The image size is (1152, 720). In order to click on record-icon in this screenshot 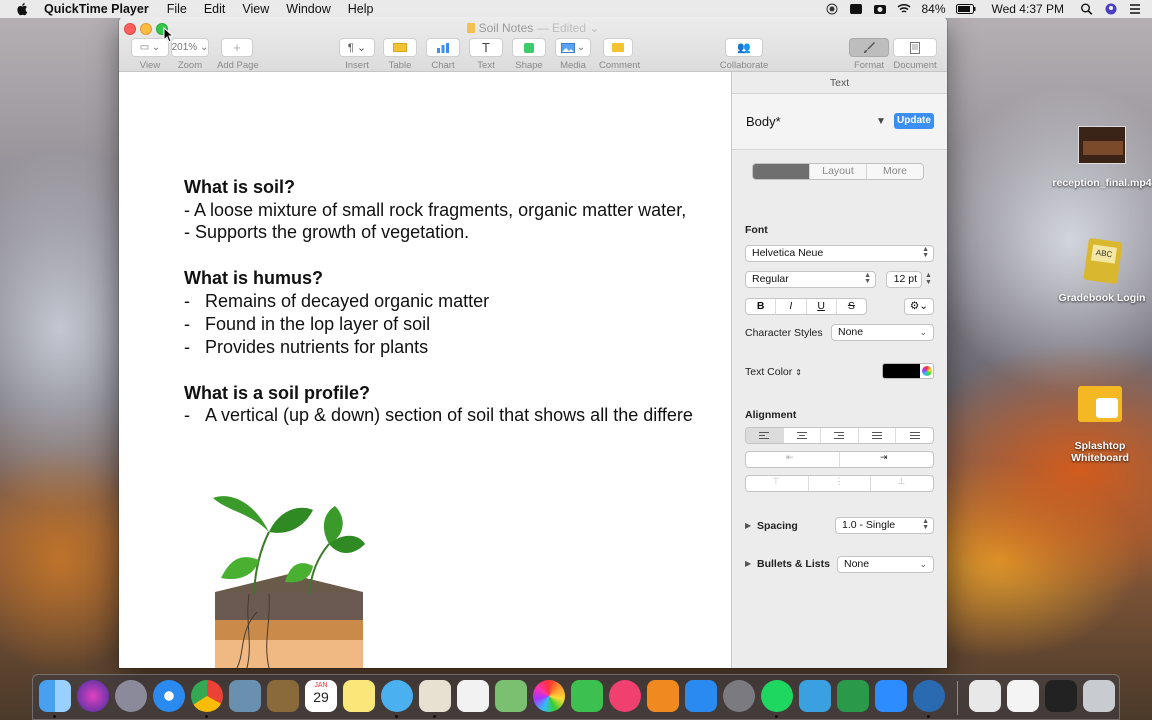, I will do `click(832, 9)`.